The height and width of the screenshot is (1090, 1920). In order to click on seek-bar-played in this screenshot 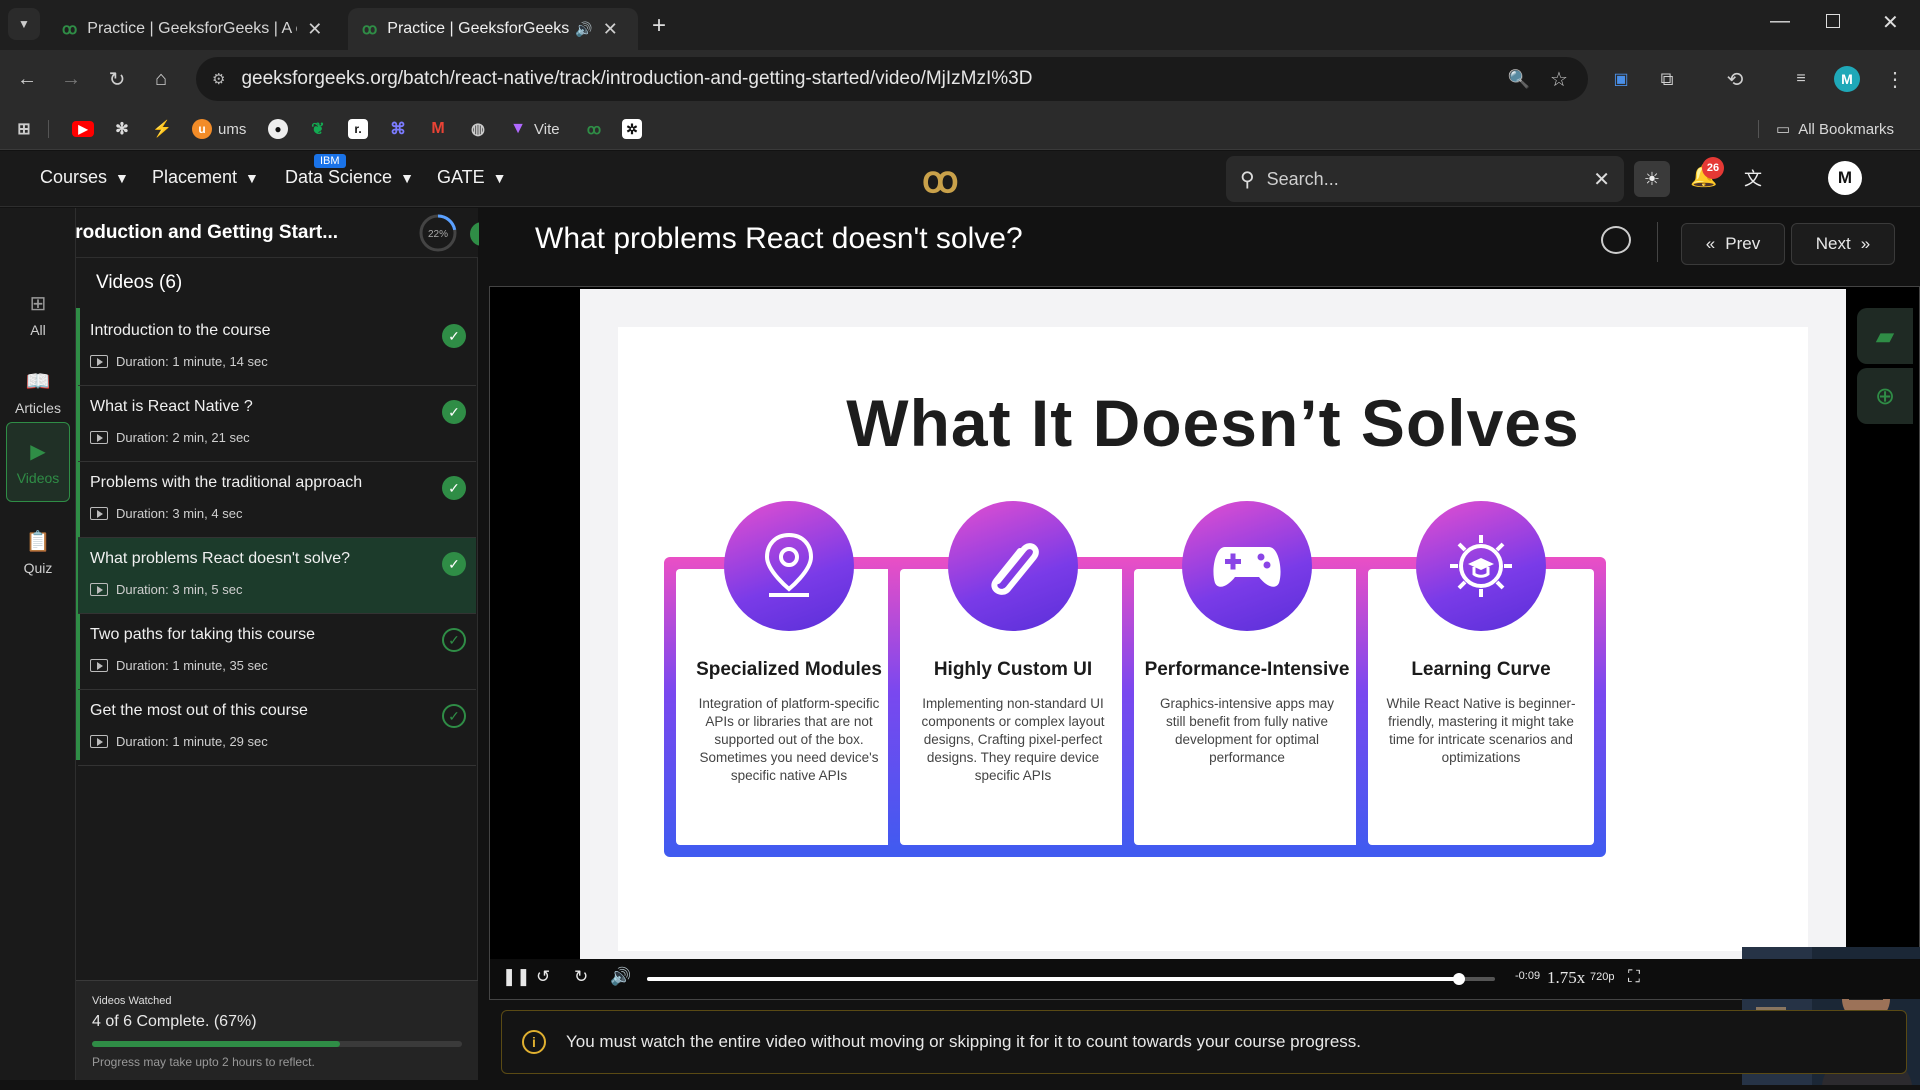, I will do `click(1053, 979)`.